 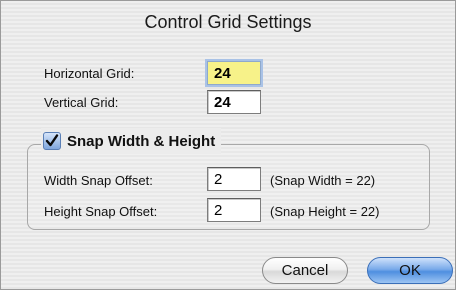 What do you see at coordinates (323, 180) in the screenshot?
I see `snap-width-hint: (Snap Width = 22)` at bounding box center [323, 180].